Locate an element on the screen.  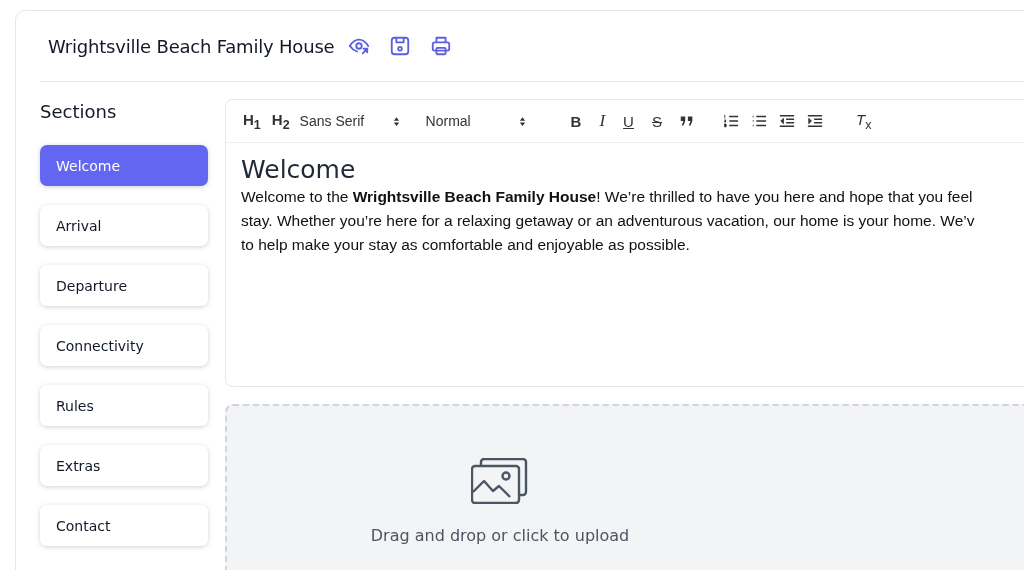
sections-heading: Sections is located at coordinates (79, 112).